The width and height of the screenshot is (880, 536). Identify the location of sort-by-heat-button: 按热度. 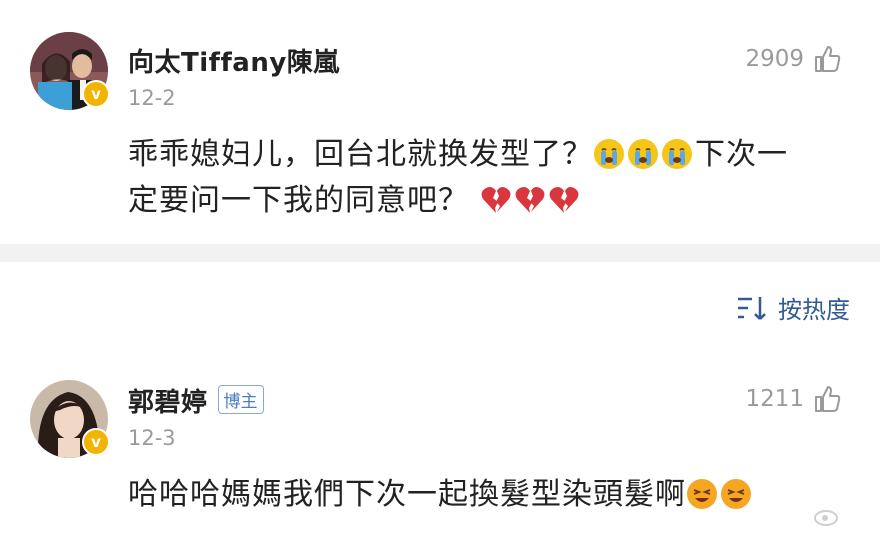
(793, 307).